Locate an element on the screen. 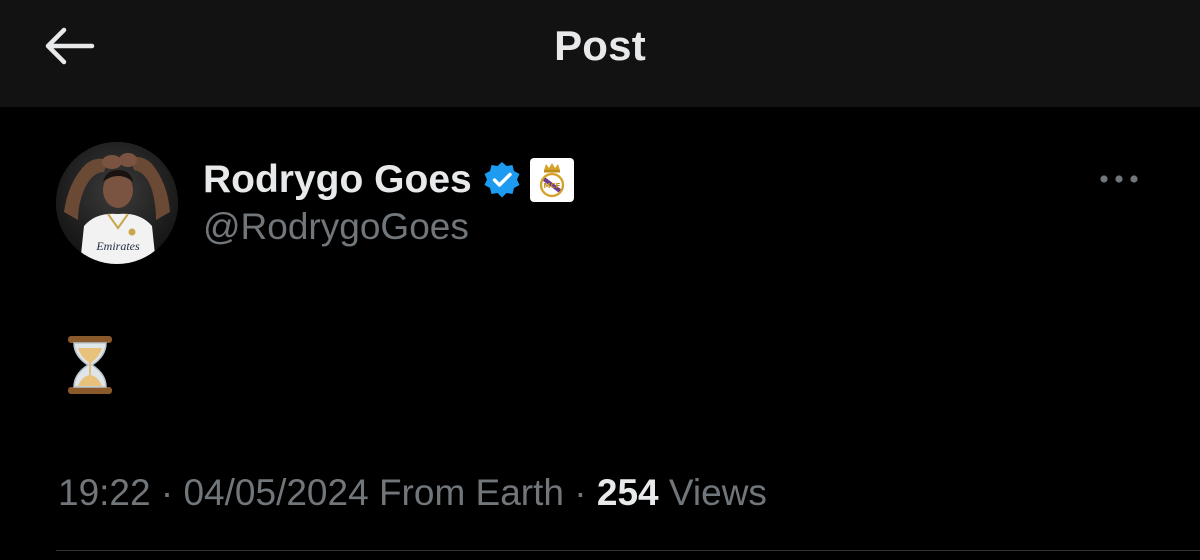  more-horizontal-icon is located at coordinates (1119, 179).